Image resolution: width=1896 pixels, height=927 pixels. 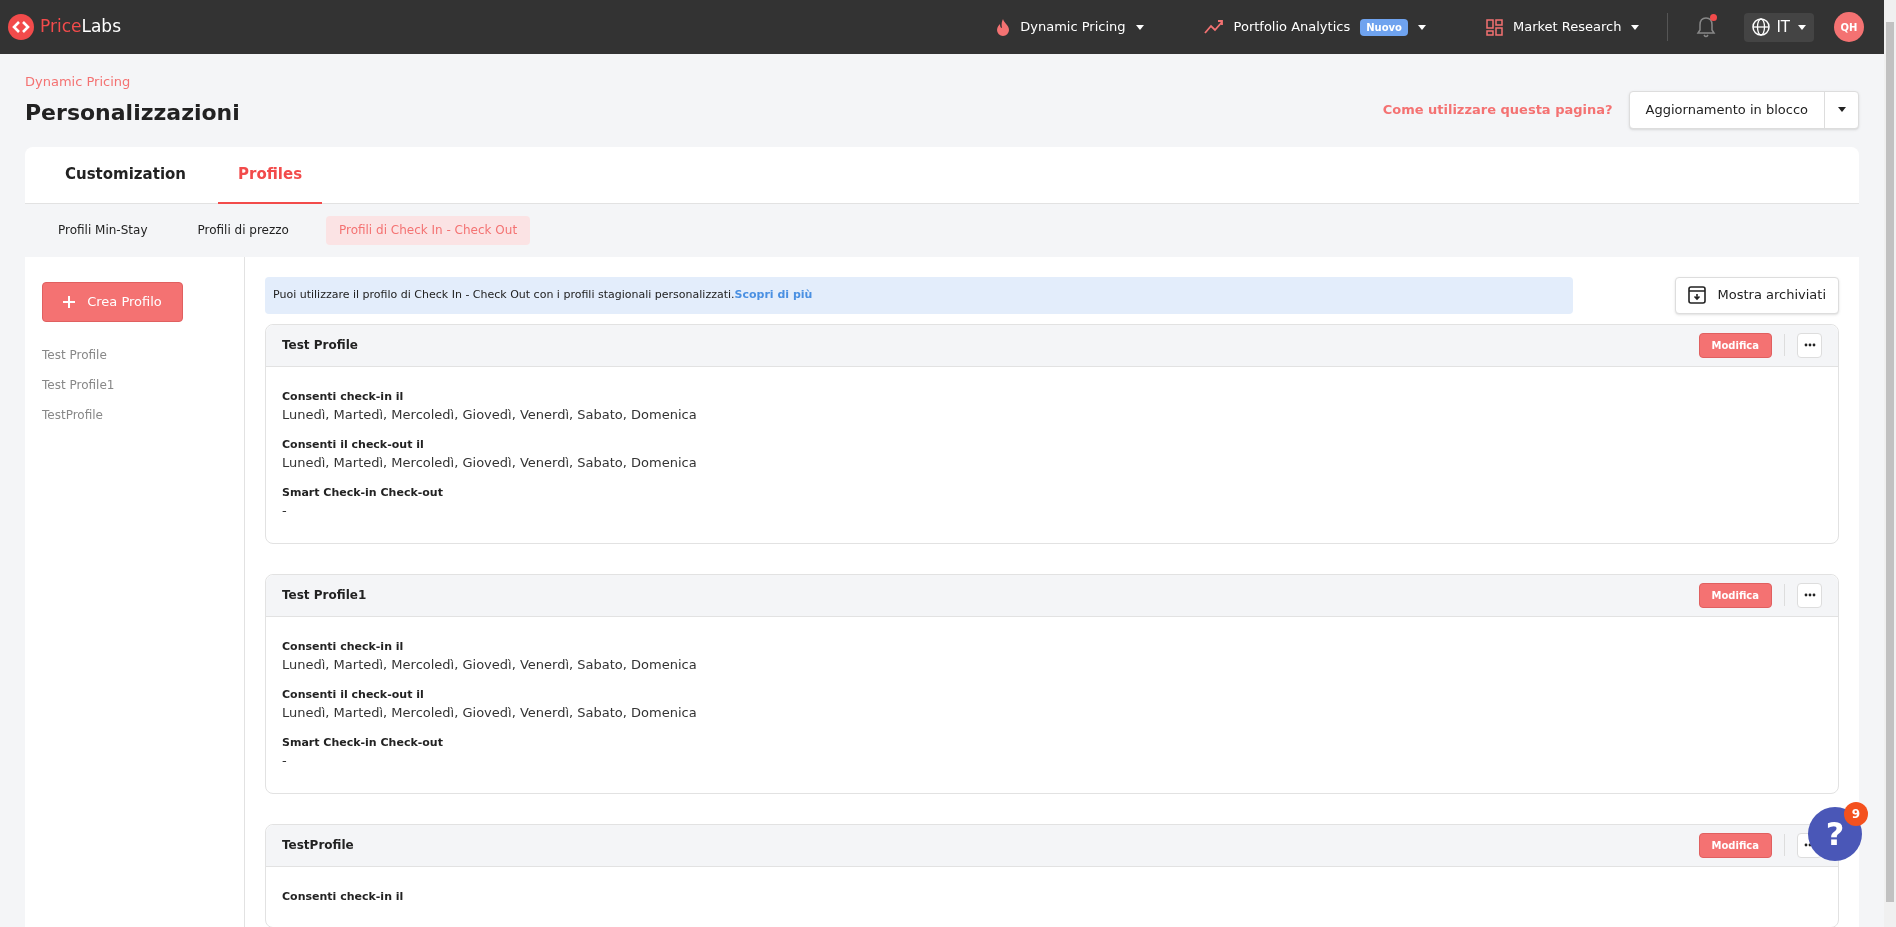 What do you see at coordinates (1292, 27) in the screenshot?
I see `nav-menu-link: Portfolio Analytics` at bounding box center [1292, 27].